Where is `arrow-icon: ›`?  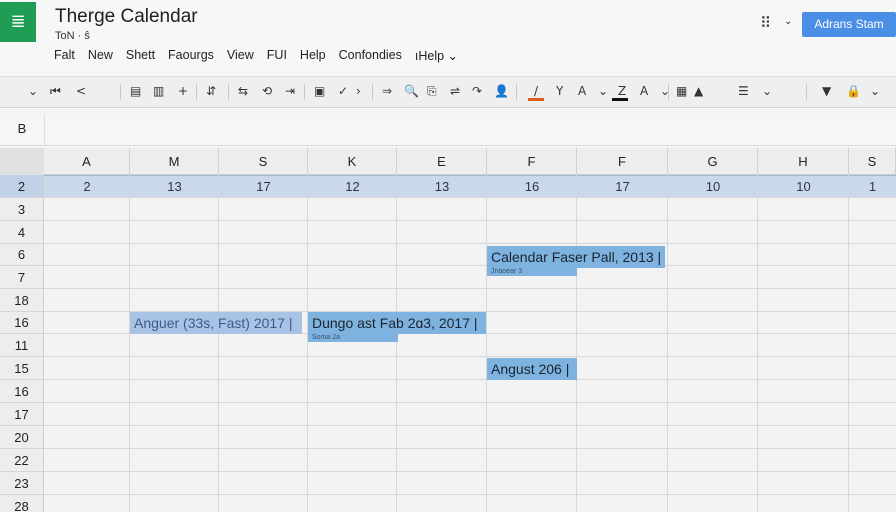
arrow-icon: › is located at coordinates (358, 91).